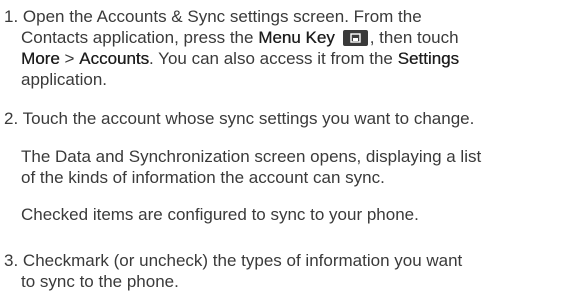  Describe the element at coordinates (140, 37) in the screenshot. I see `step-1-text-2: Contacts application, press the` at that location.